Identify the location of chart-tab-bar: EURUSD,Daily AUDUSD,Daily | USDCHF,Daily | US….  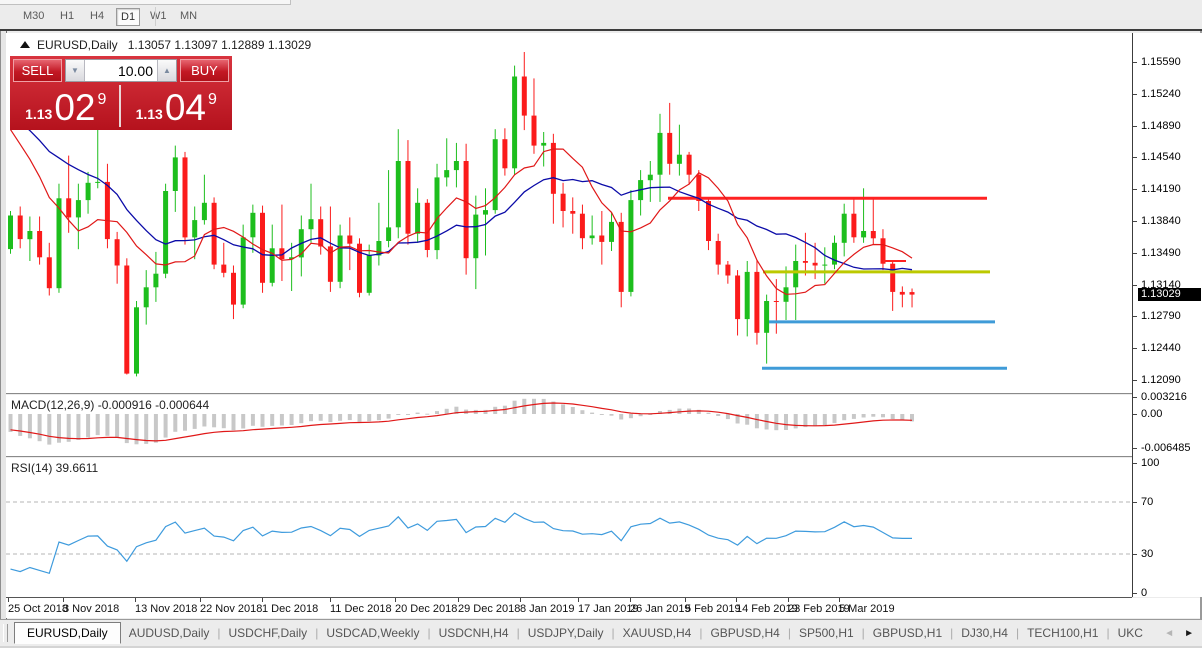
(601, 632).